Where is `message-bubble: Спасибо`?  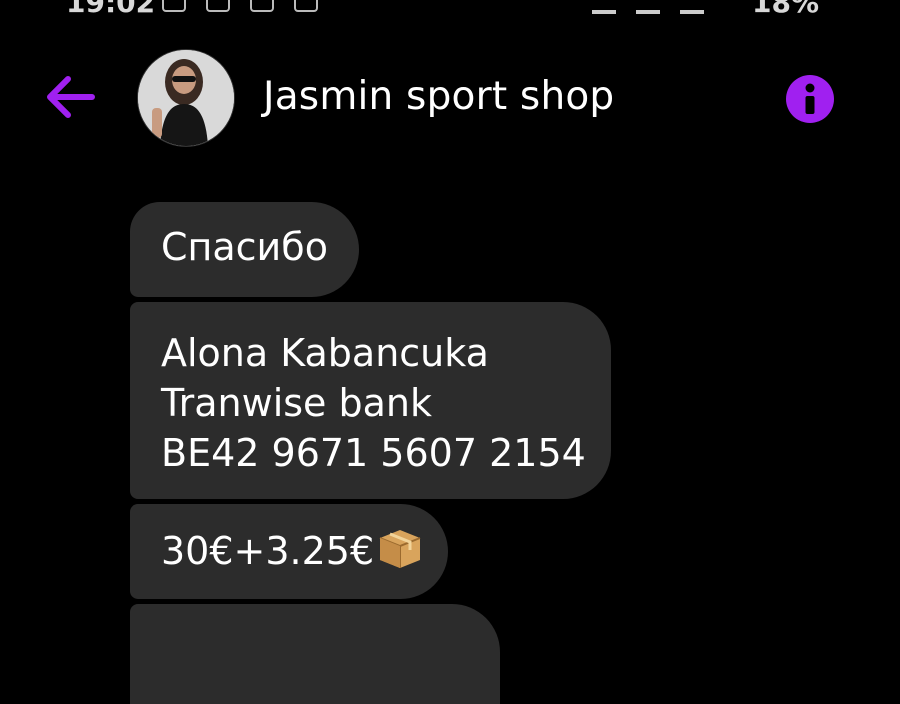 message-bubble: Спасибо is located at coordinates (244, 249).